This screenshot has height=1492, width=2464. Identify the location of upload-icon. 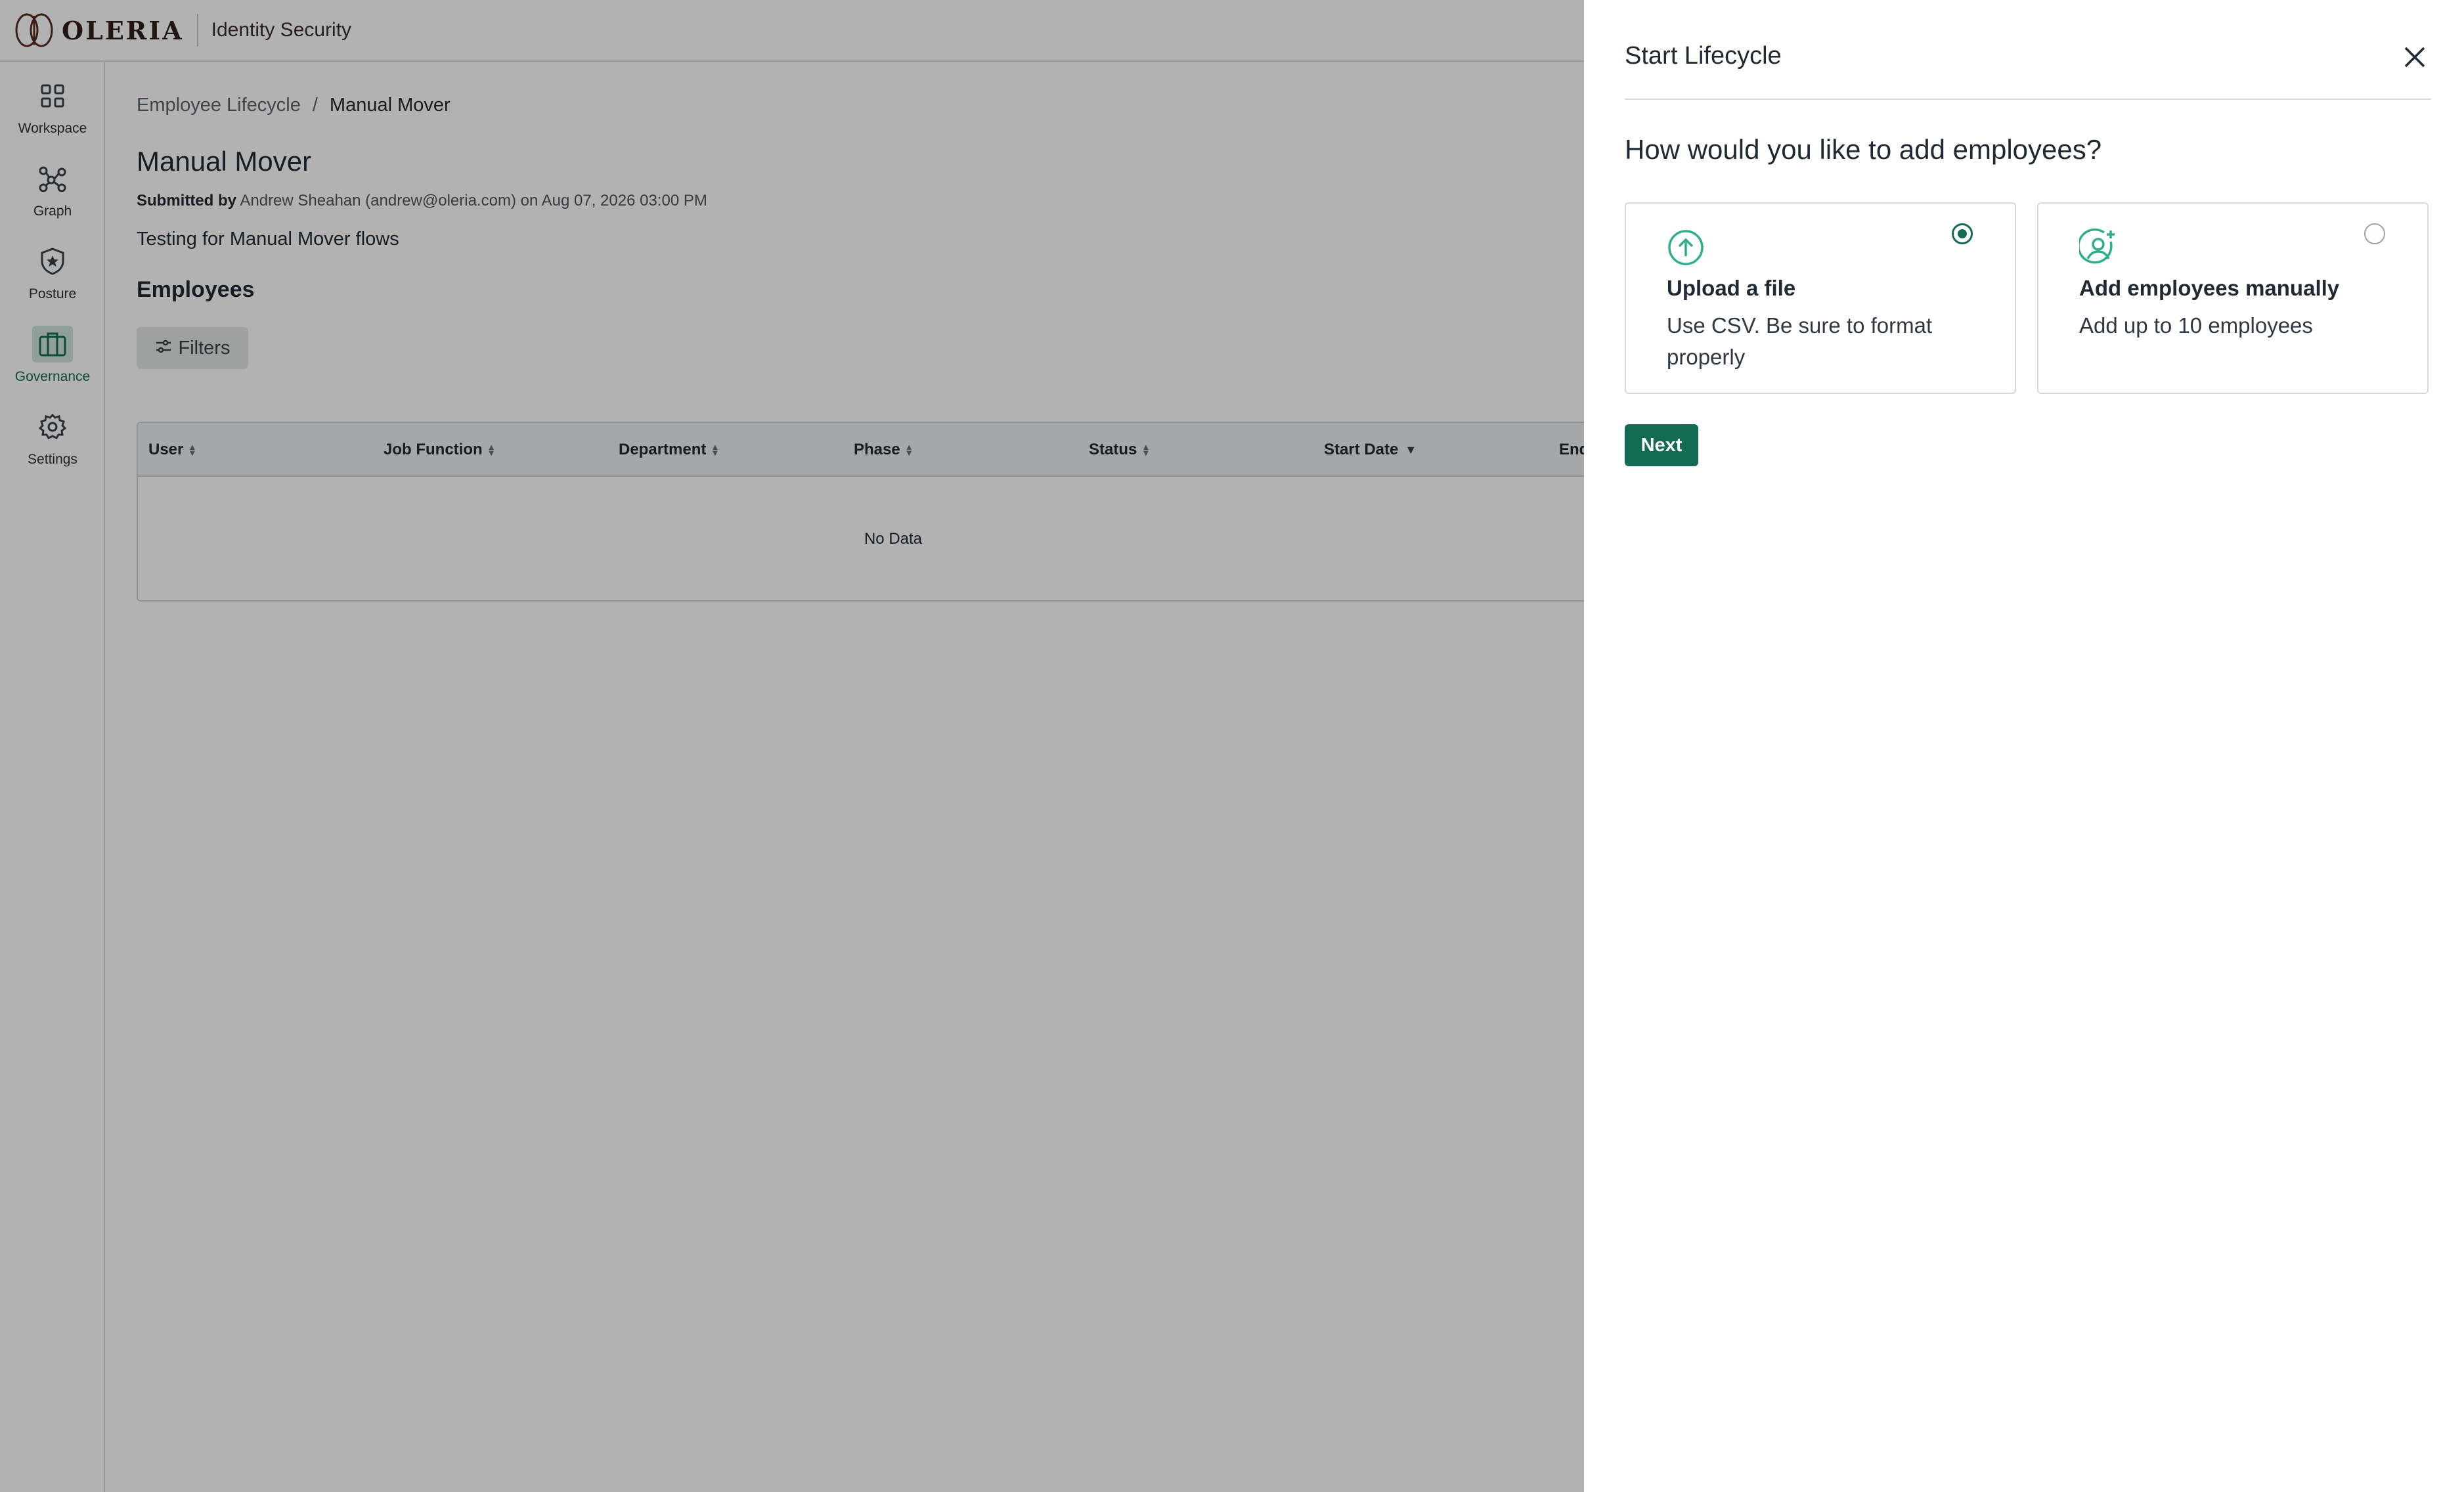
(1686, 248).